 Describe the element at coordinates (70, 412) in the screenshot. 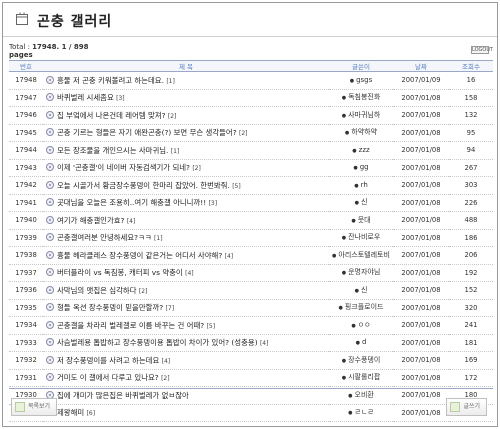

I see `post-title-link: 제왕해미` at that location.